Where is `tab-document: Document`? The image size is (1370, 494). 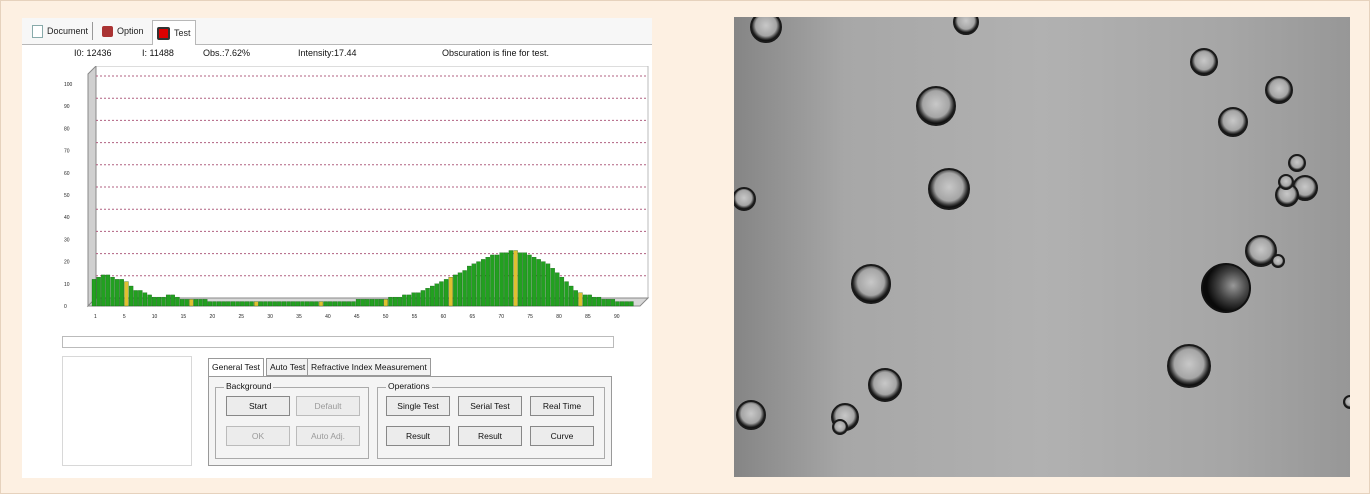
tab-document: Document is located at coordinates (60, 31).